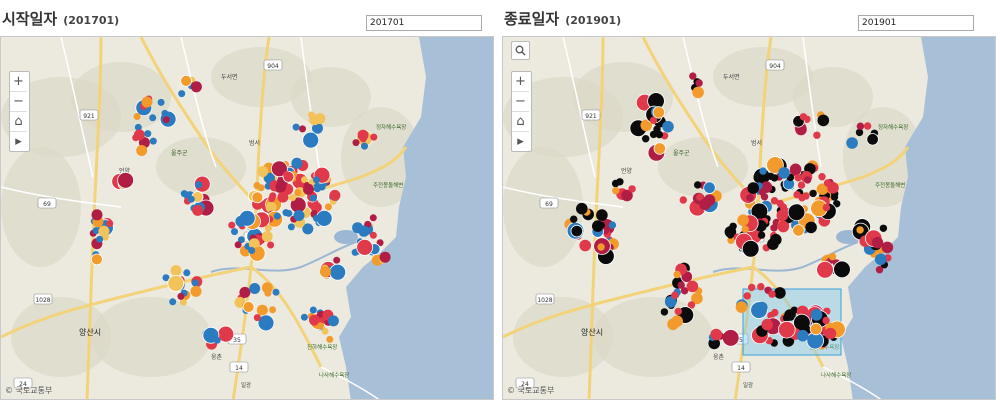 The image size is (1000, 400). I want to click on place-label: 나사해수욕장, so click(334, 375).